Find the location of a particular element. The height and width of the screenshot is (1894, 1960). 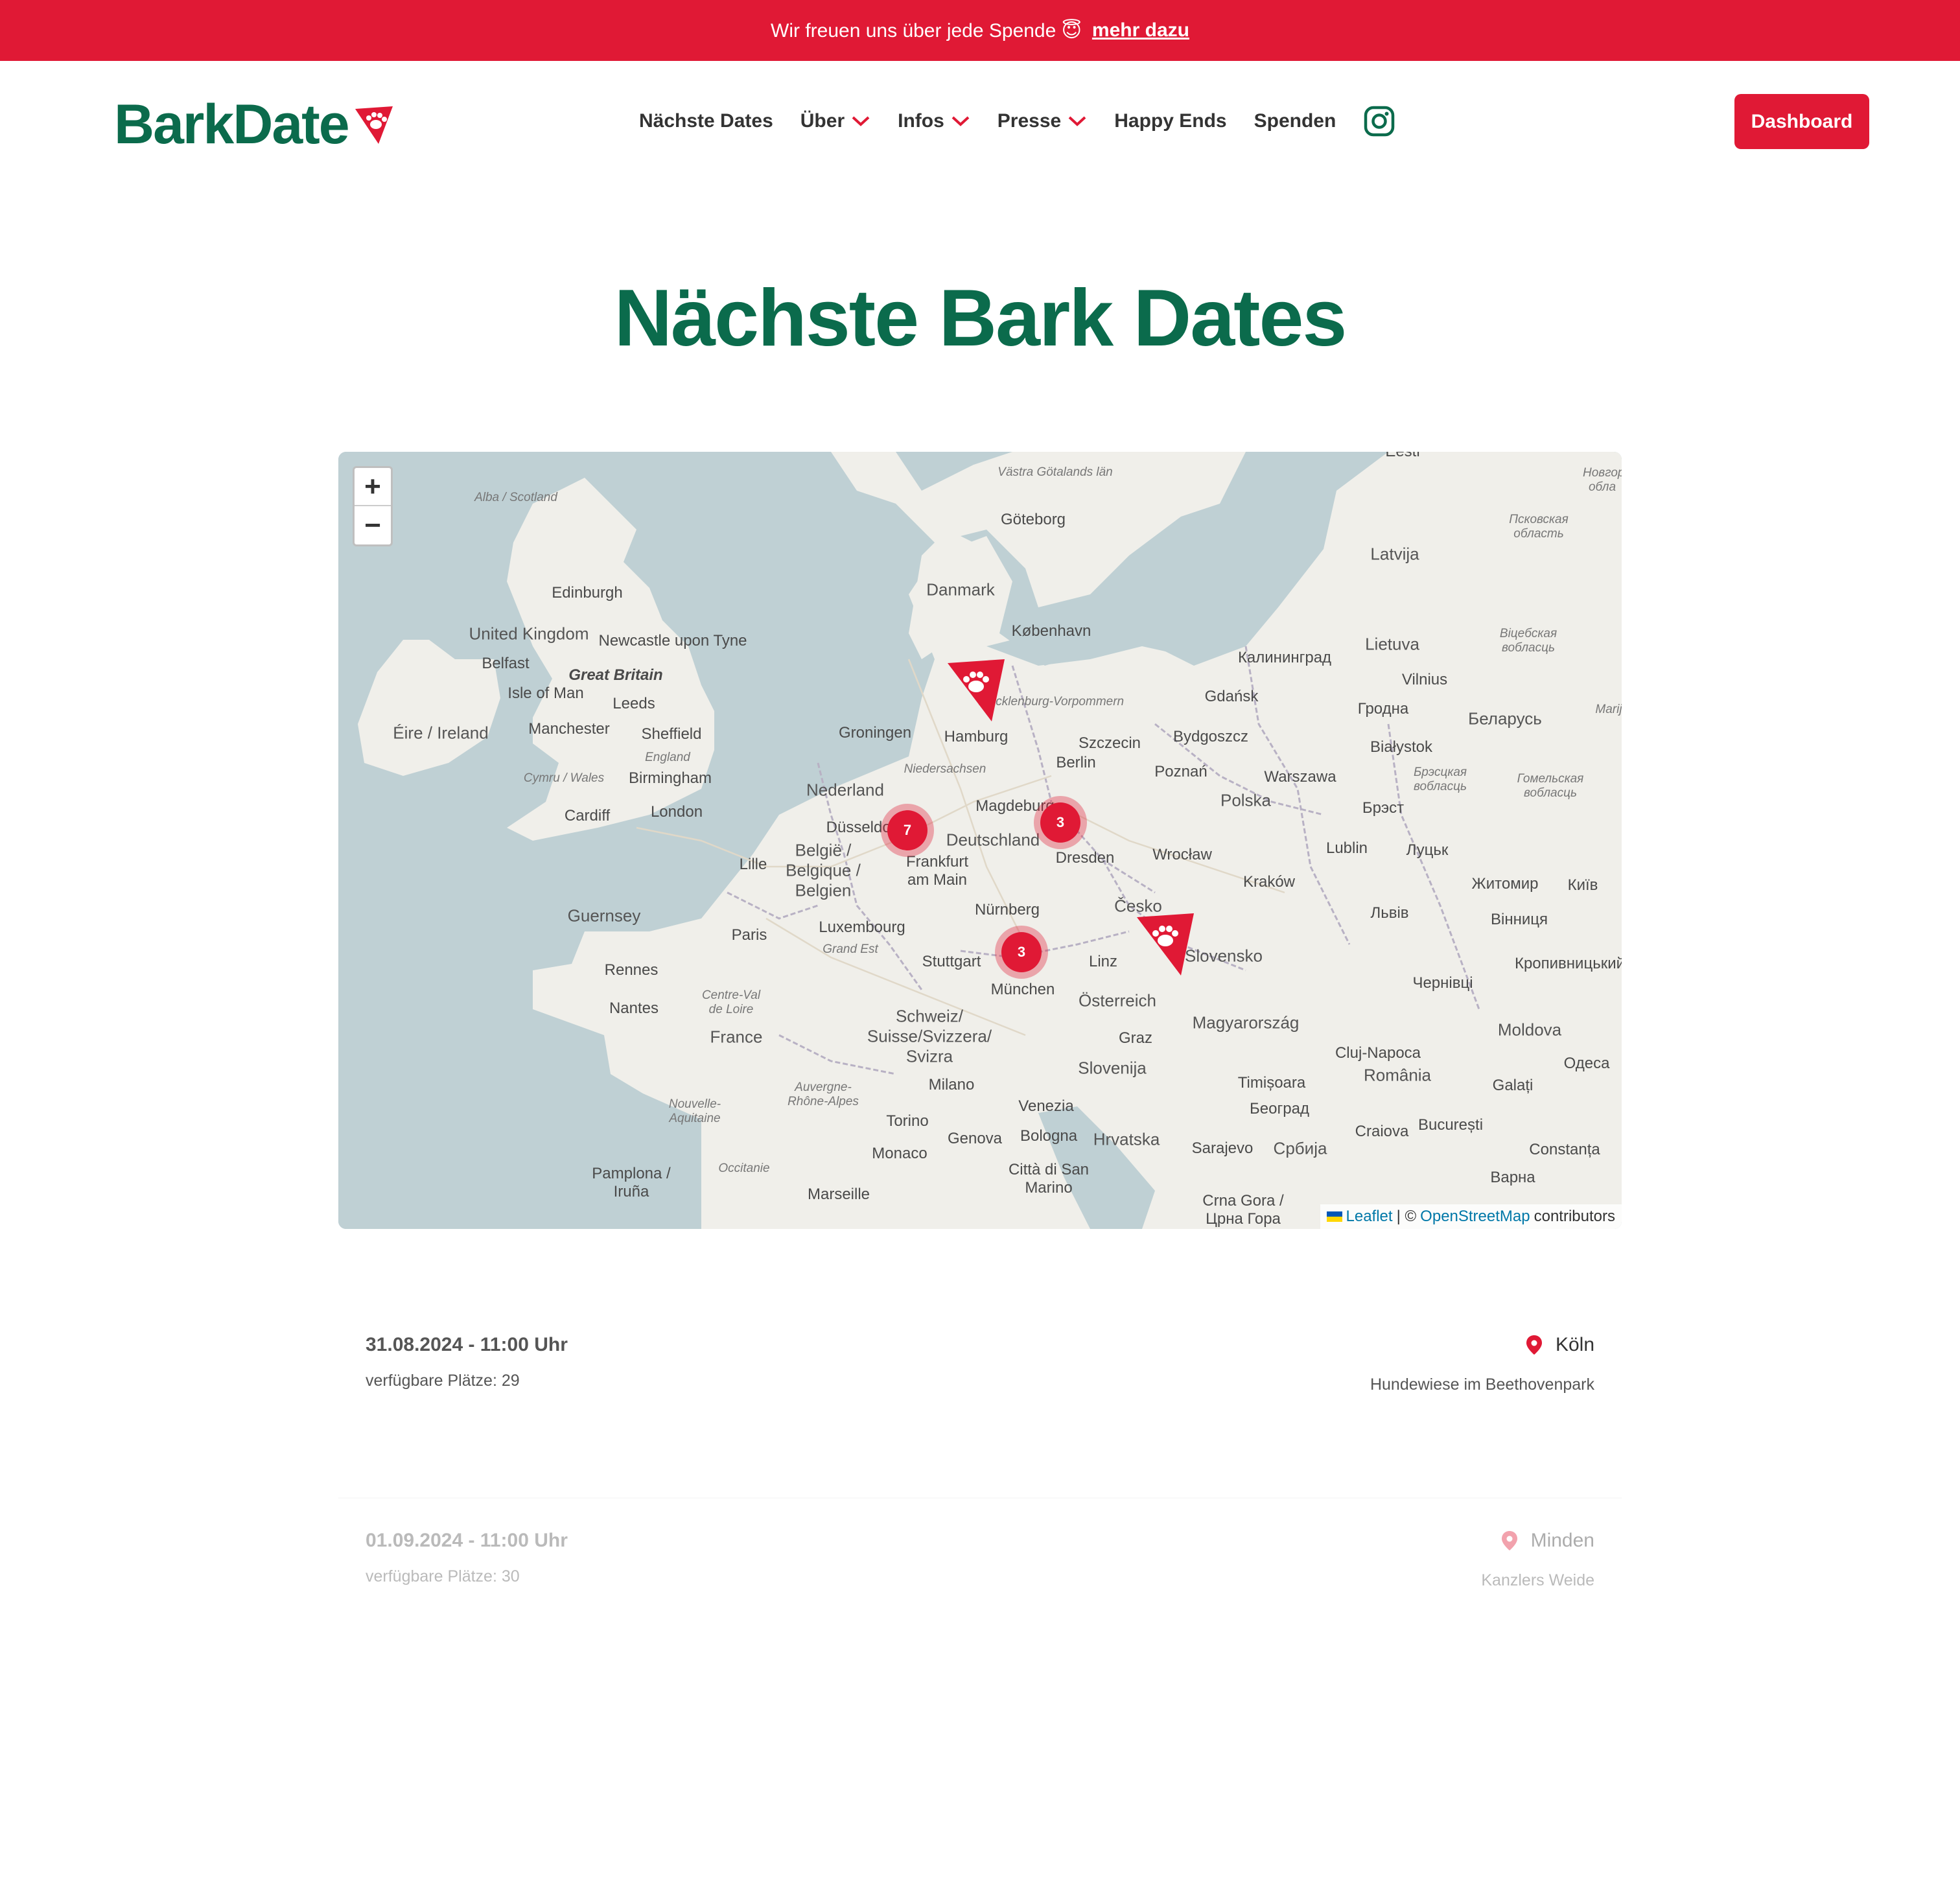

nav-spenden: Spenden is located at coordinates (1295, 121).